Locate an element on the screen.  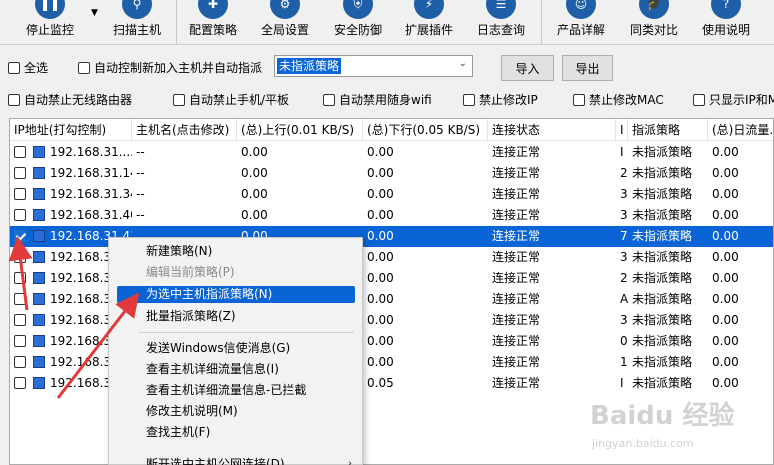
column-header-col6: I is located at coordinates (622, 130).